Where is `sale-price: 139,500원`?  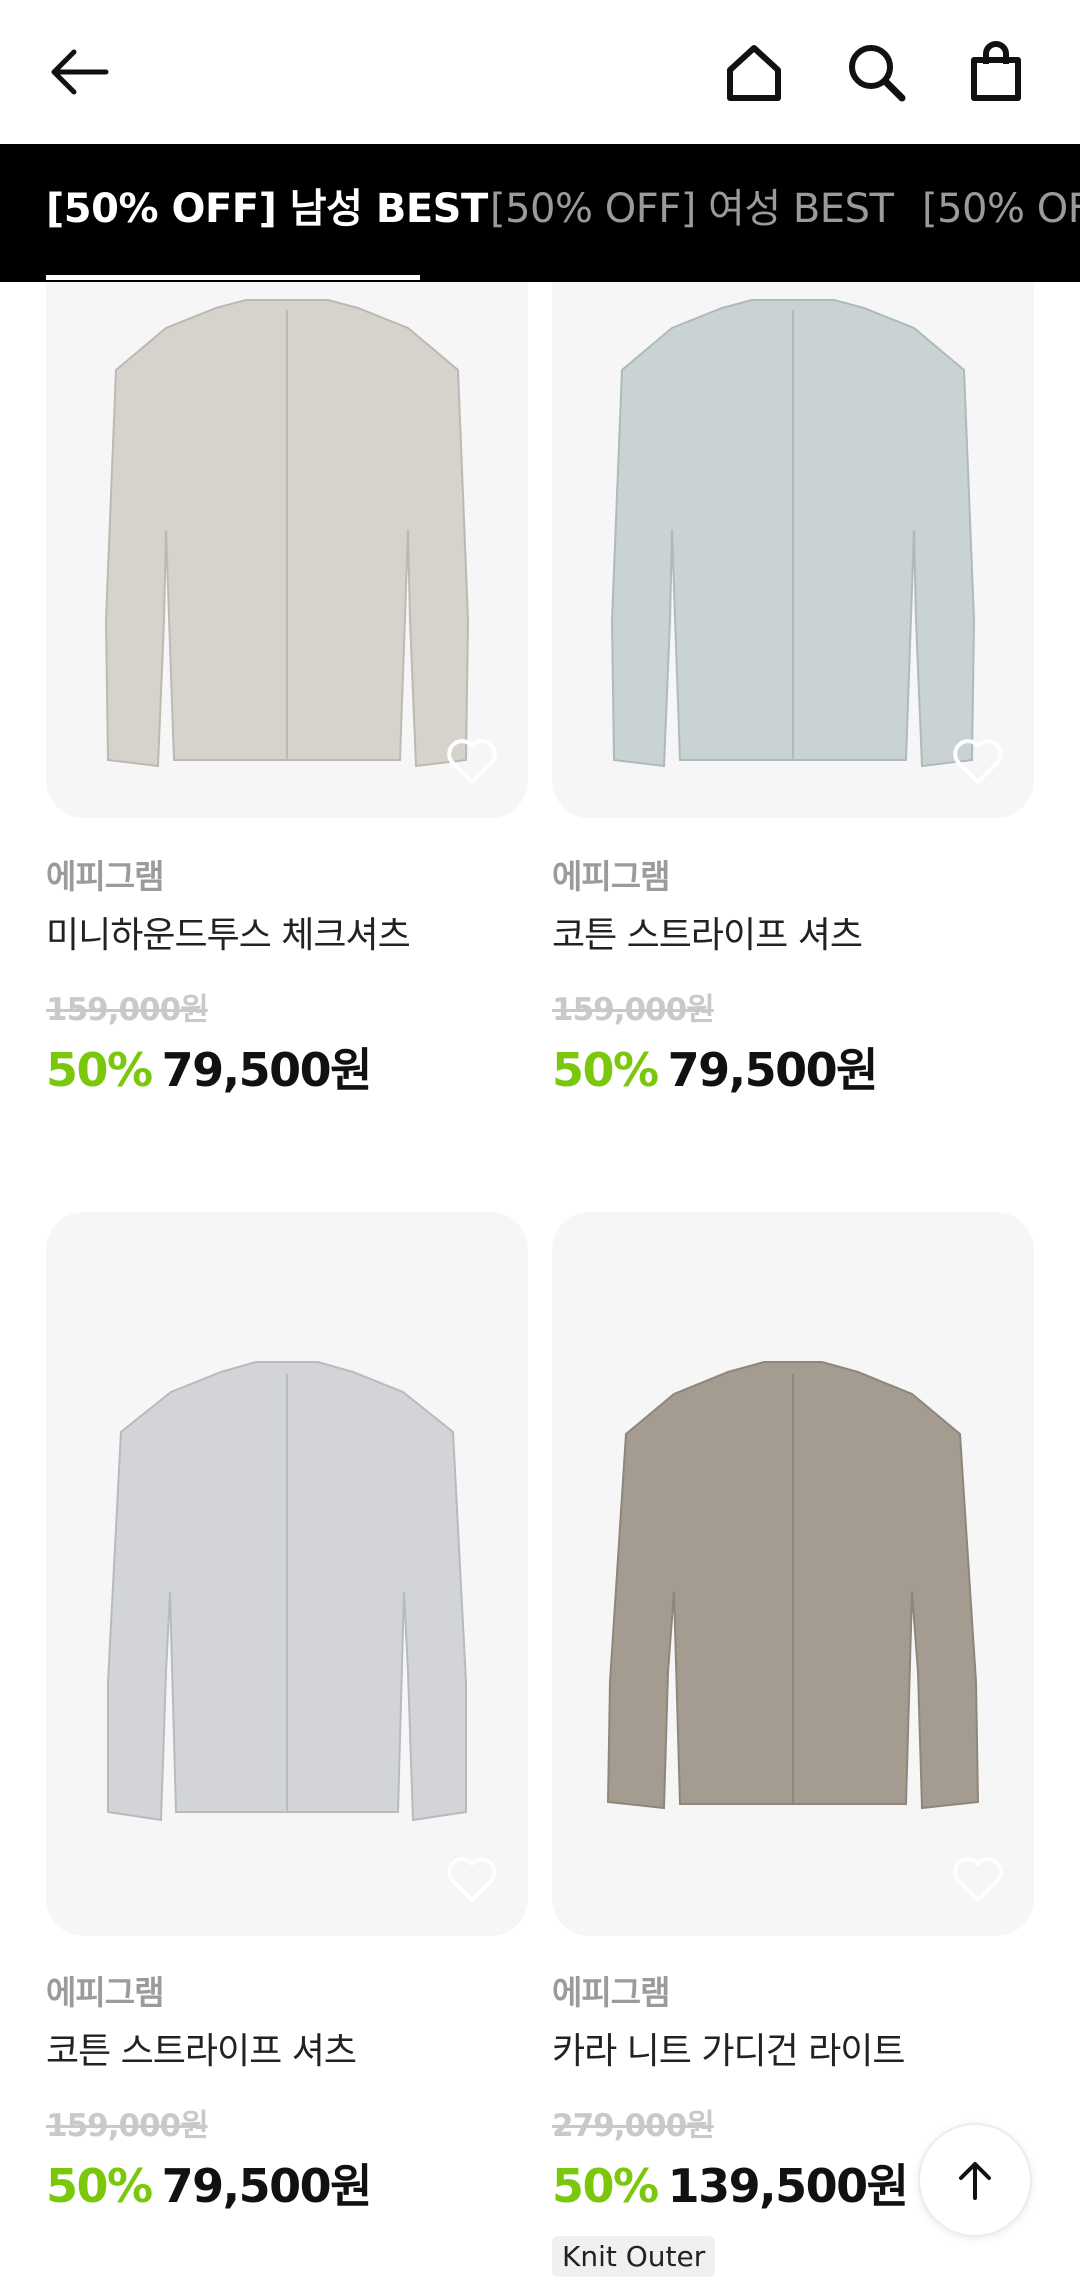 sale-price: 139,500원 is located at coordinates (788, 2186).